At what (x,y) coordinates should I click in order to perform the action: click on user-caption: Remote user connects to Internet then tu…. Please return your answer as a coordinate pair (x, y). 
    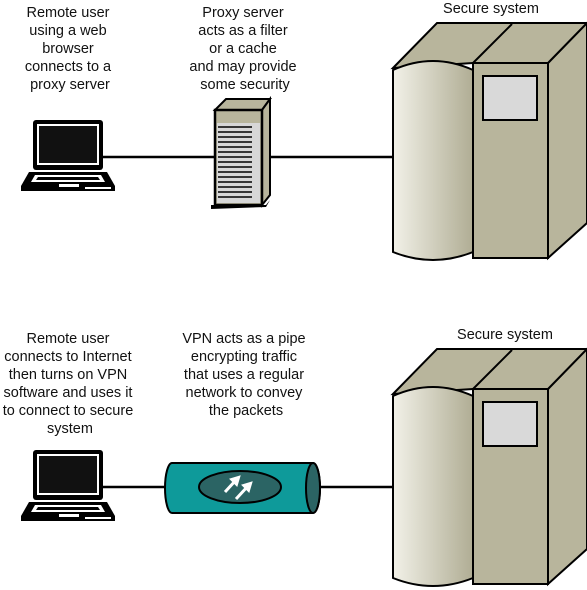
    Looking at the image, I should click on (70, 384).